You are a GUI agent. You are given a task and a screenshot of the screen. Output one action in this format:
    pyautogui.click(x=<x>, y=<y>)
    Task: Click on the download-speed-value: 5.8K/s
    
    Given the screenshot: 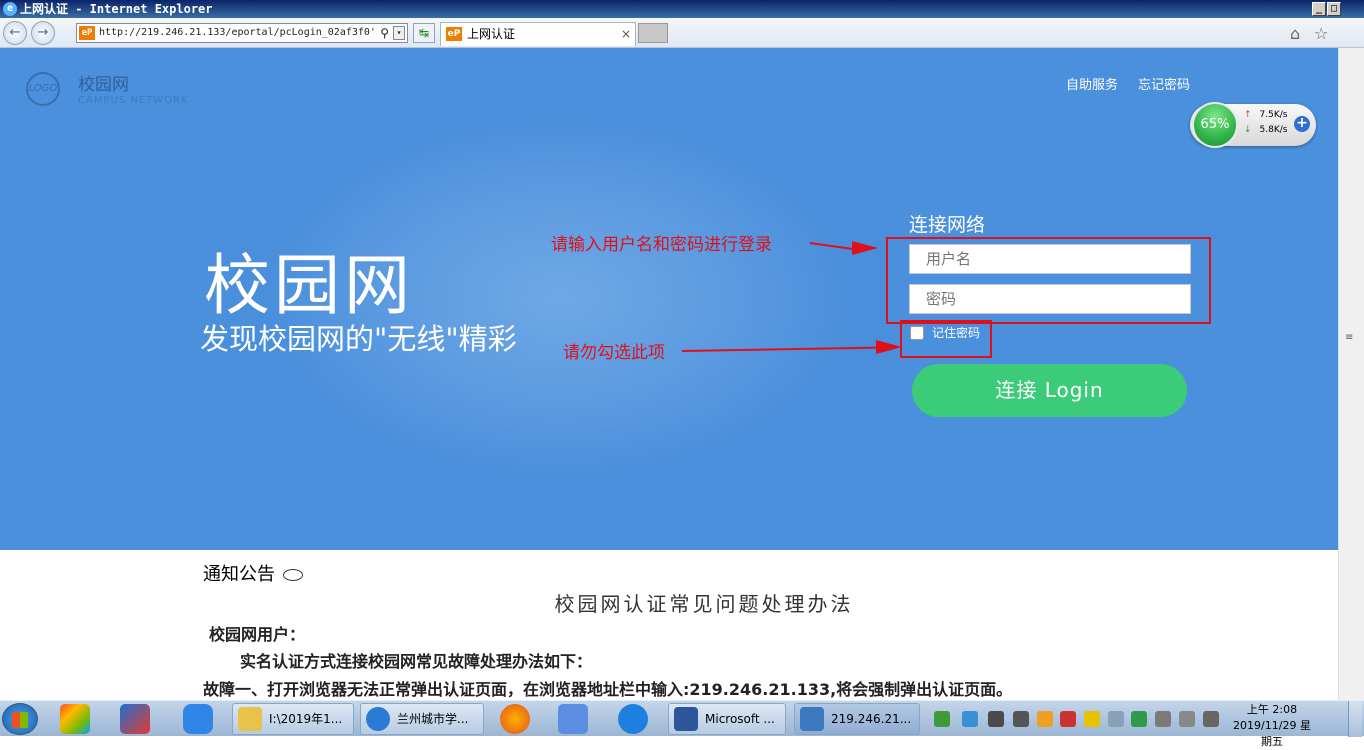 What is the action you would take?
    pyautogui.click(x=1273, y=130)
    